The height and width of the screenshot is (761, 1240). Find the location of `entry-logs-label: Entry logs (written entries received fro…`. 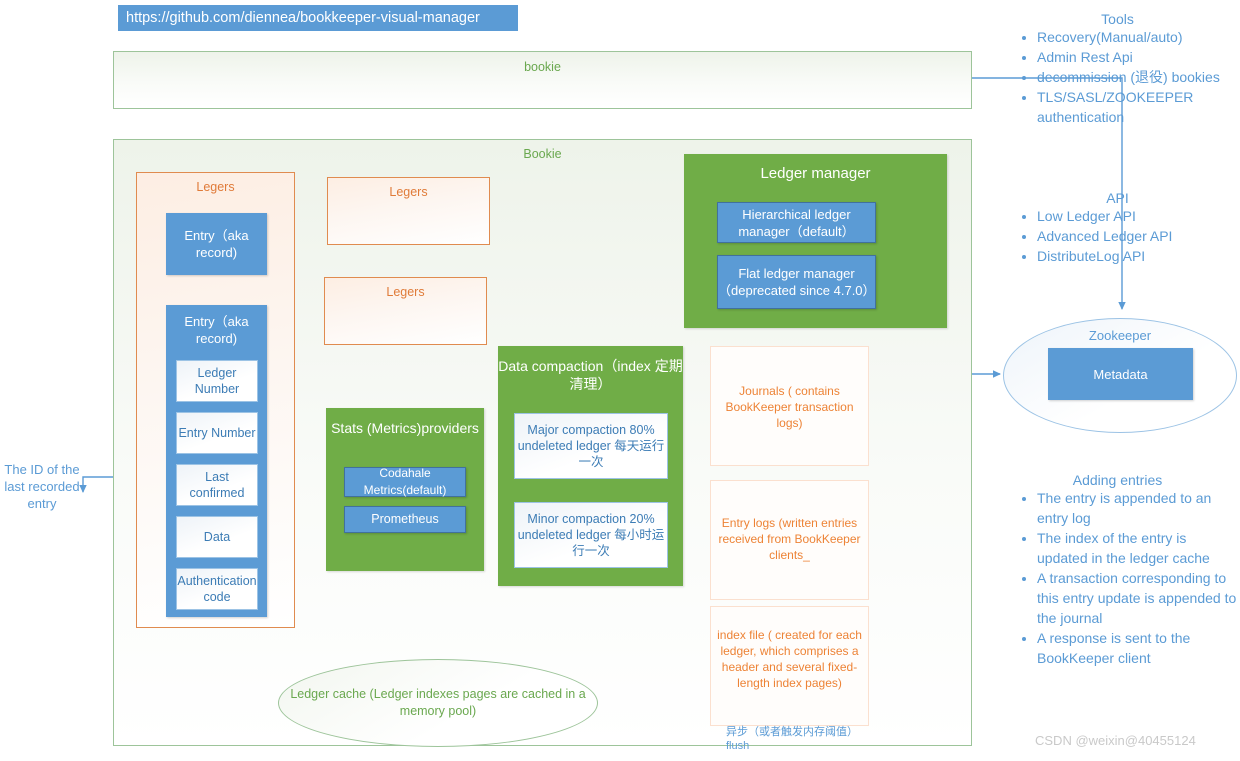

entry-logs-label: Entry logs (written entries received fro… is located at coordinates (789, 539).